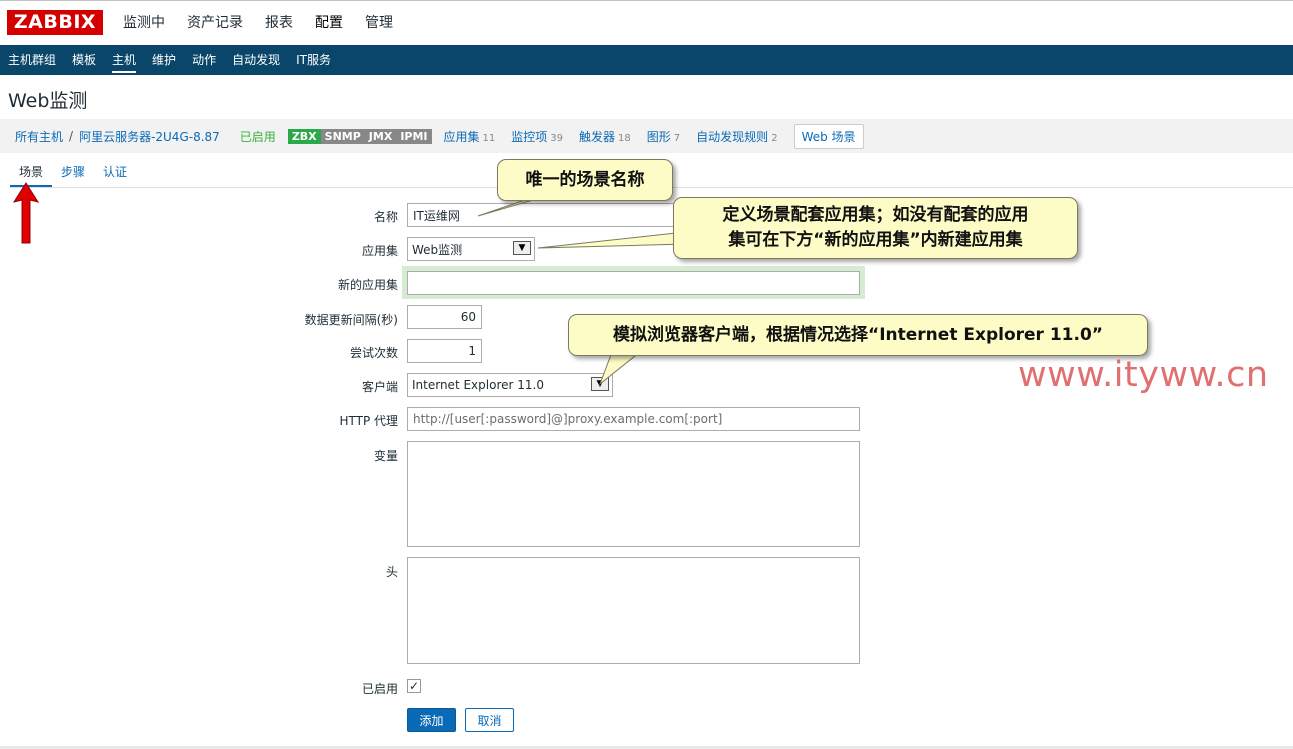 This screenshot has width=1293, height=749. Describe the element at coordinates (478, 385) in the screenshot. I see `agent-select-value: Internet Explorer 11.0` at that location.